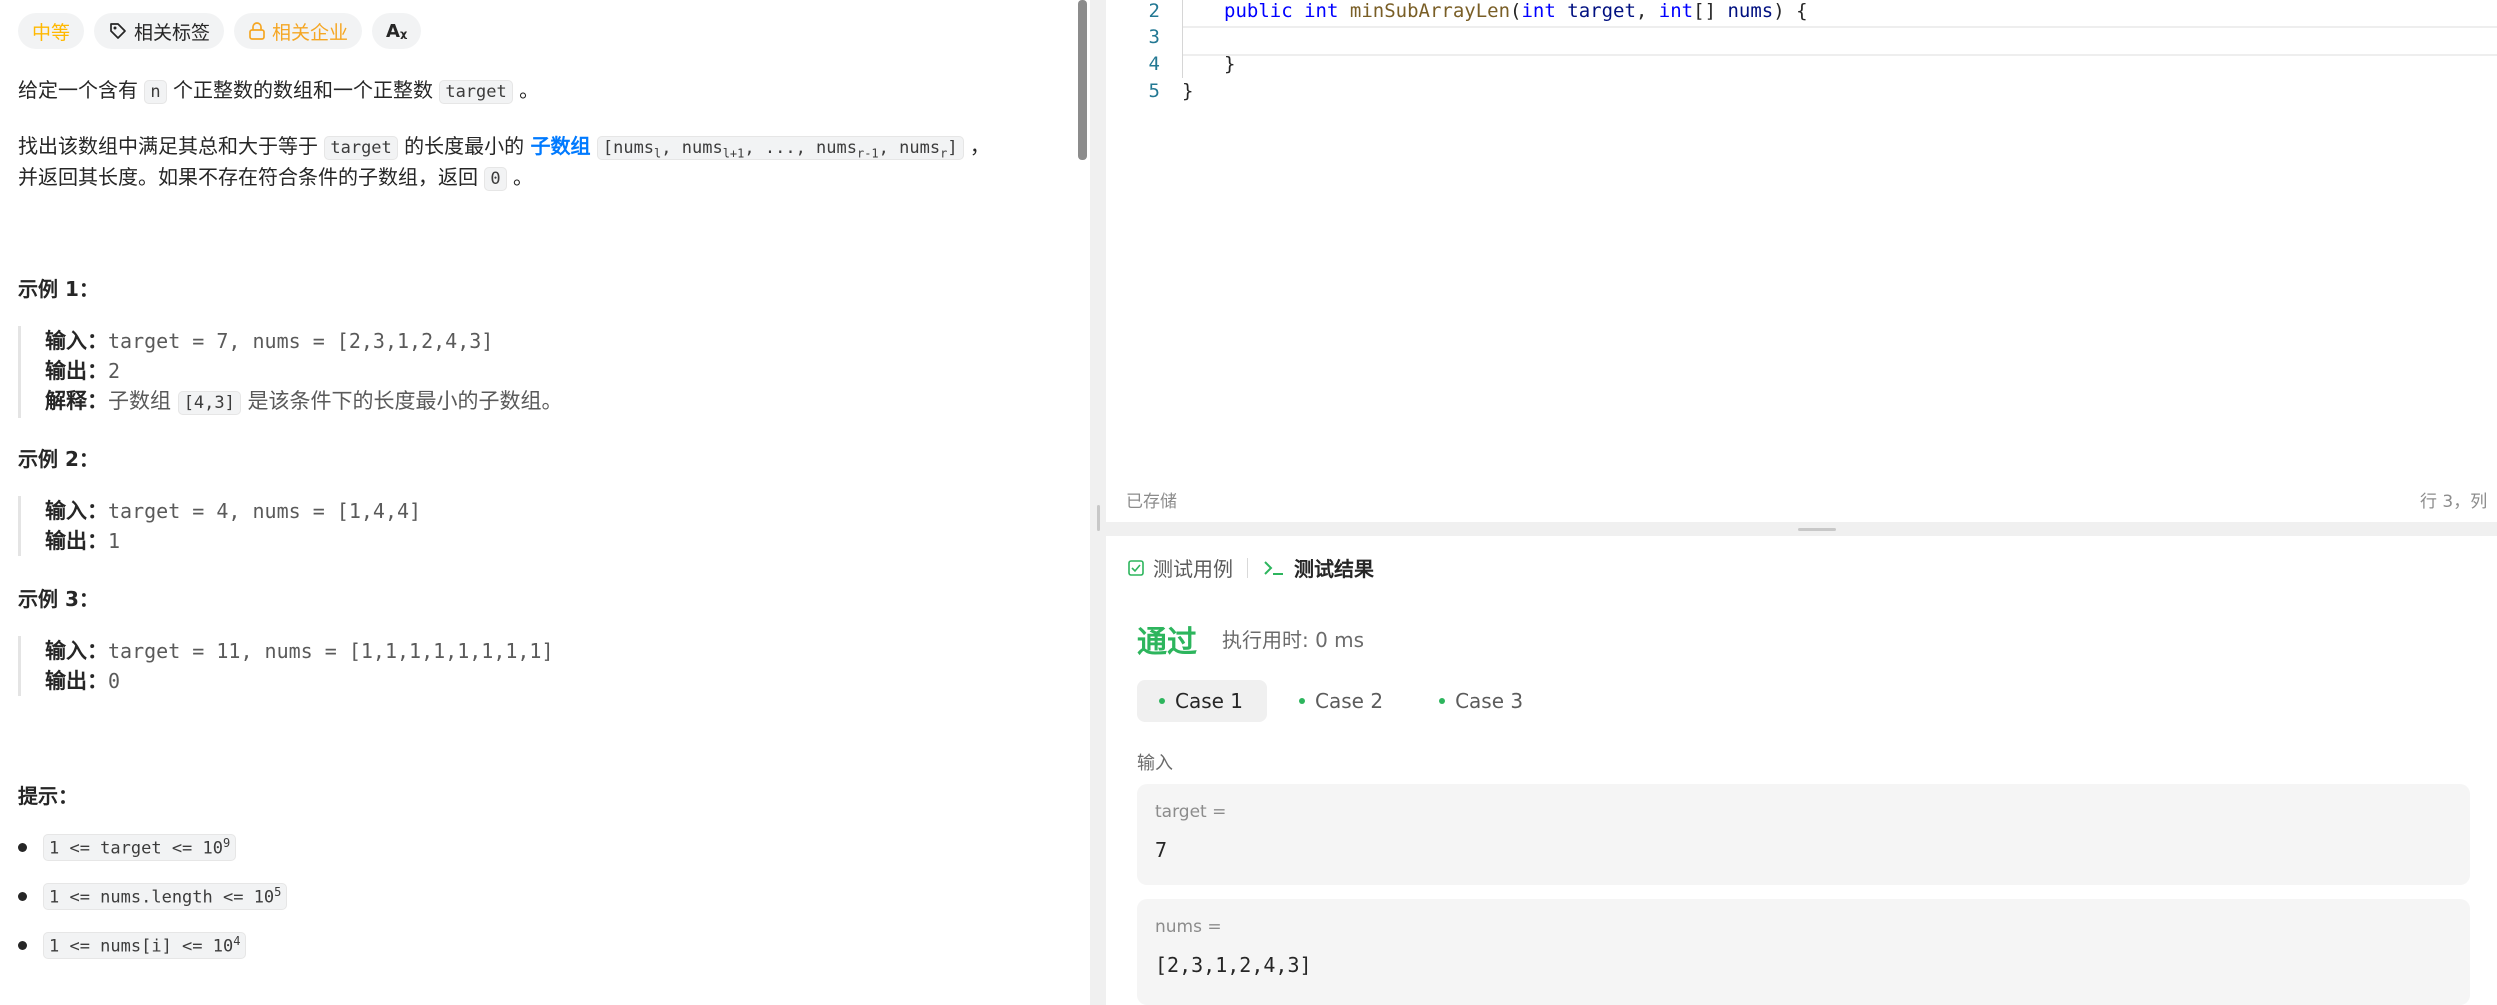 The height and width of the screenshot is (1005, 2497). I want to click on case-tab-2: Case 2, so click(1342, 701).